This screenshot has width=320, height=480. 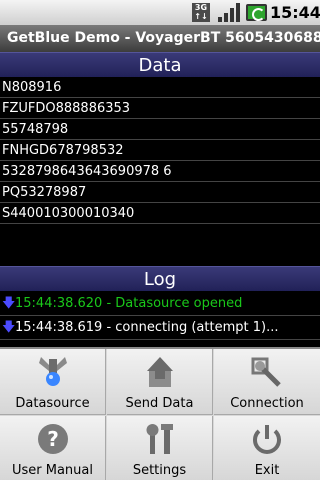 I want to click on app-title: GetBlue Demo - VoyagerBT 5605430688, so click(x=160, y=38).